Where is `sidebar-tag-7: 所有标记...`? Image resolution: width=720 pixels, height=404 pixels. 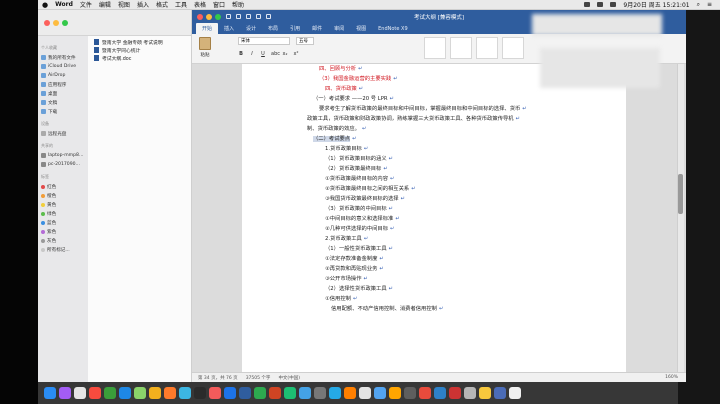
sidebar-tag-7: 所有标记... is located at coordinates (63, 249).